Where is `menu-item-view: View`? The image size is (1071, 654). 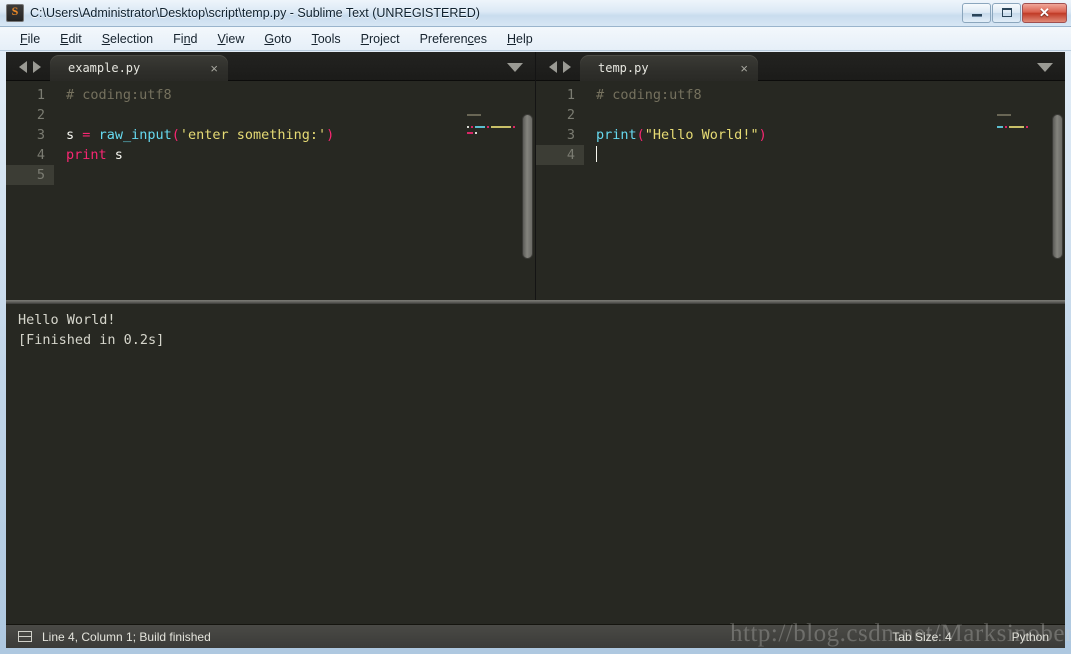 menu-item-view: View is located at coordinates (230, 39).